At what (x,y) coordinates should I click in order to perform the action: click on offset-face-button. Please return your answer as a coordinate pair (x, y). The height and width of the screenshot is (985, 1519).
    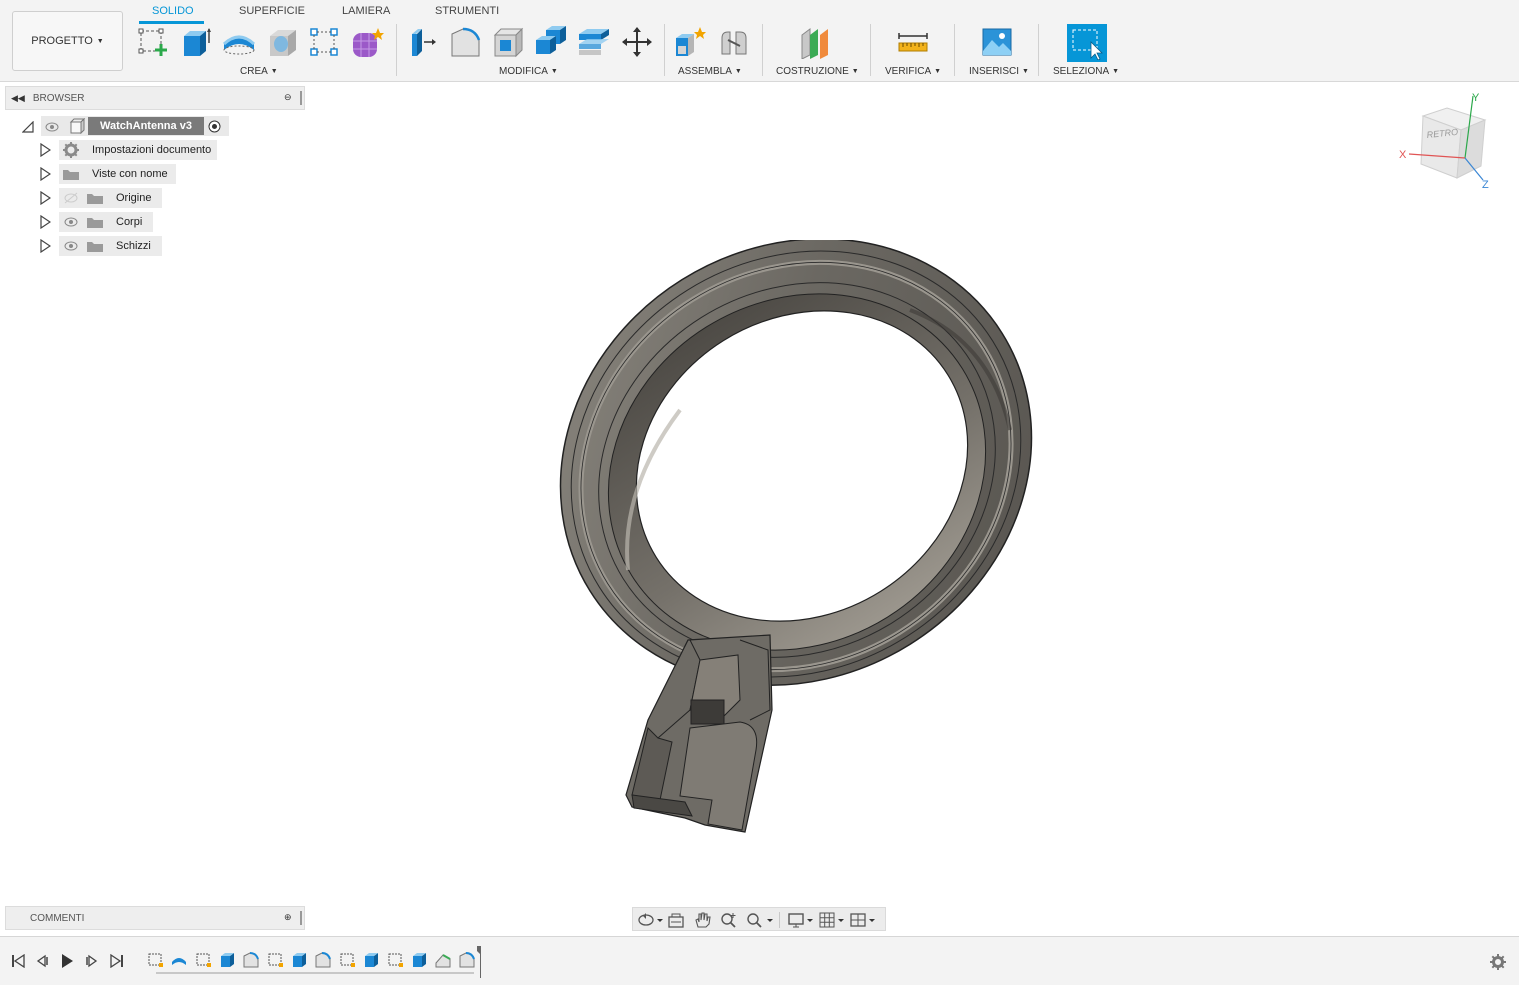
    Looking at the image, I should click on (594, 42).